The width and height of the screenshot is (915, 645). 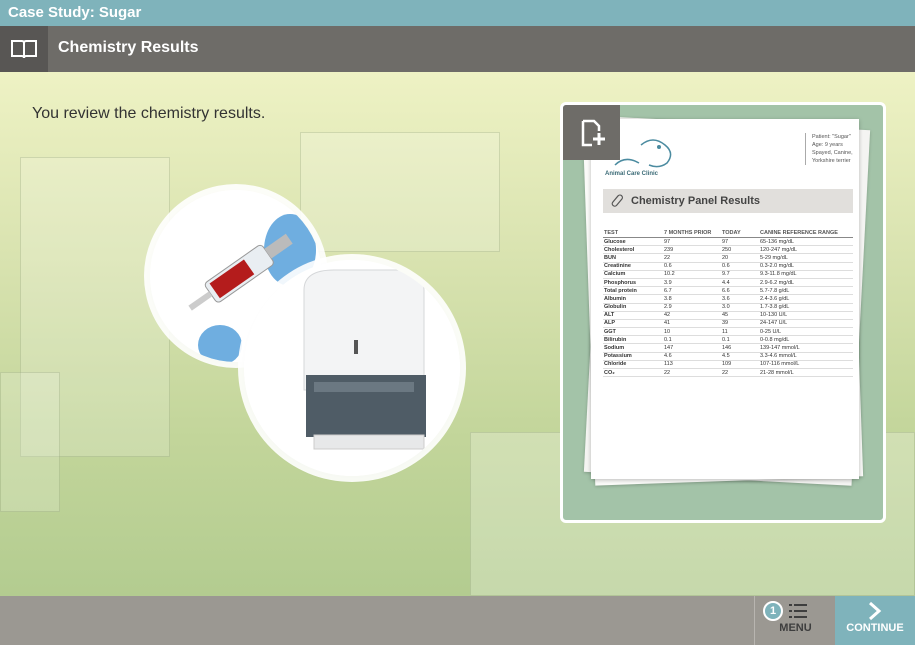 What do you see at coordinates (806, 348) in the screenshot?
I see `table-cell: 139-147 mmol/L` at bounding box center [806, 348].